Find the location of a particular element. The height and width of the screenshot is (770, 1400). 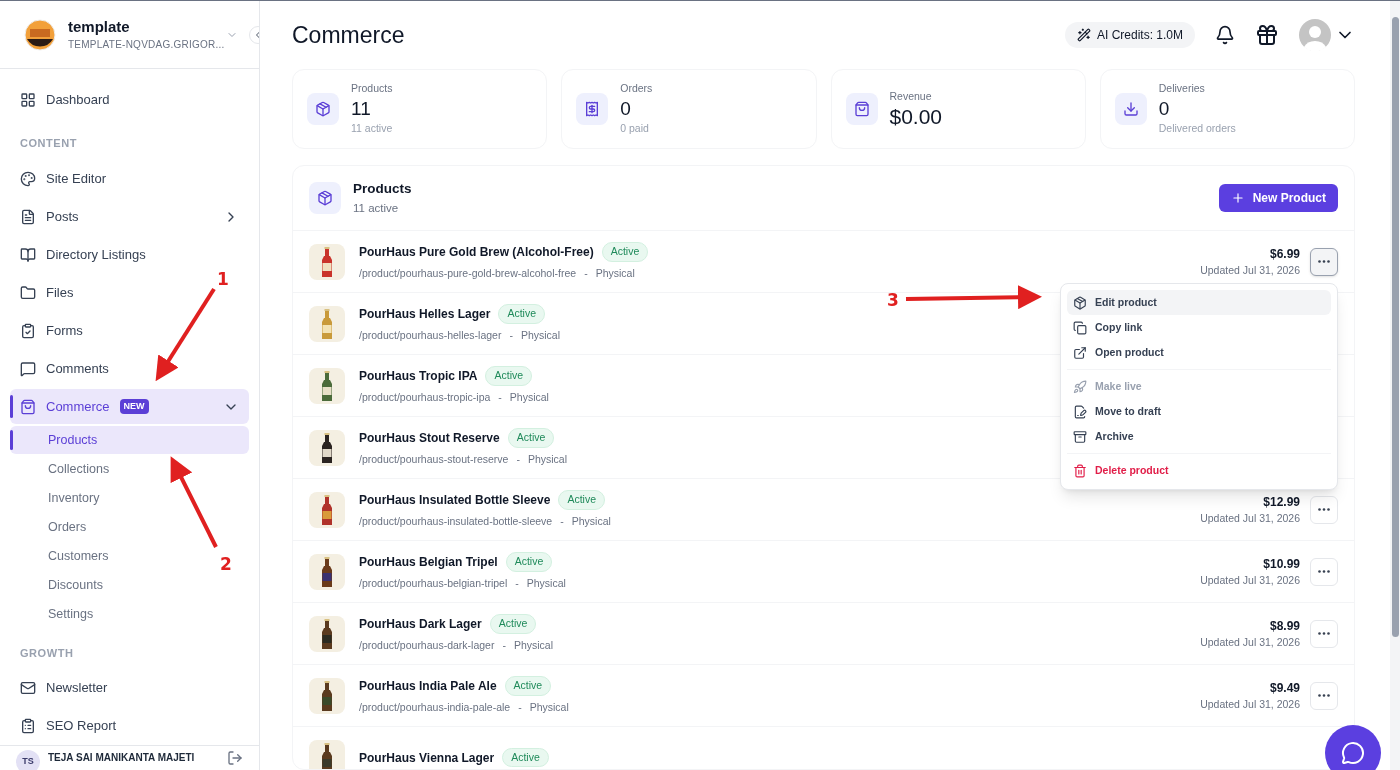

nav-subitem: Inventory is located at coordinates (59, 498).